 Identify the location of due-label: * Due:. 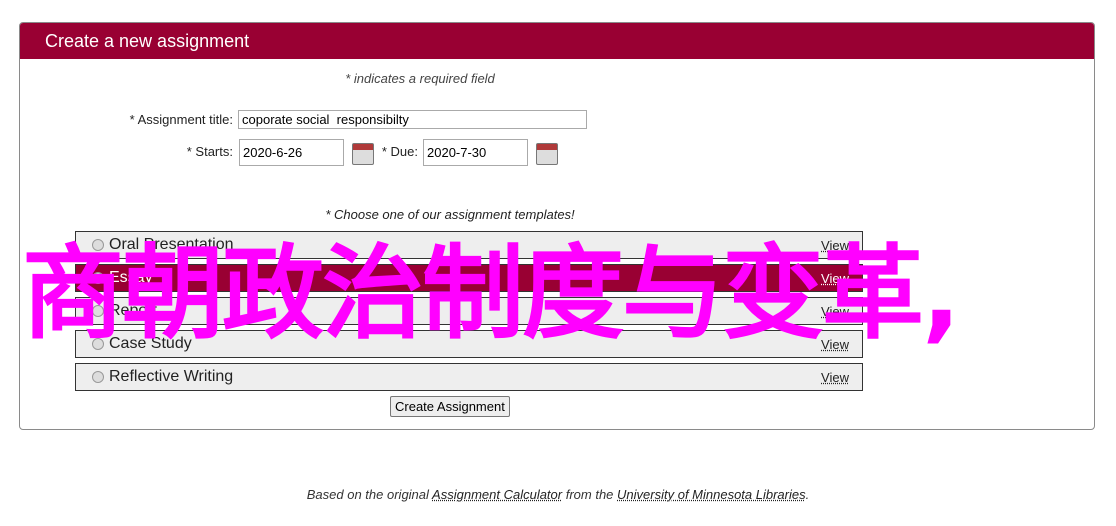
(399, 151).